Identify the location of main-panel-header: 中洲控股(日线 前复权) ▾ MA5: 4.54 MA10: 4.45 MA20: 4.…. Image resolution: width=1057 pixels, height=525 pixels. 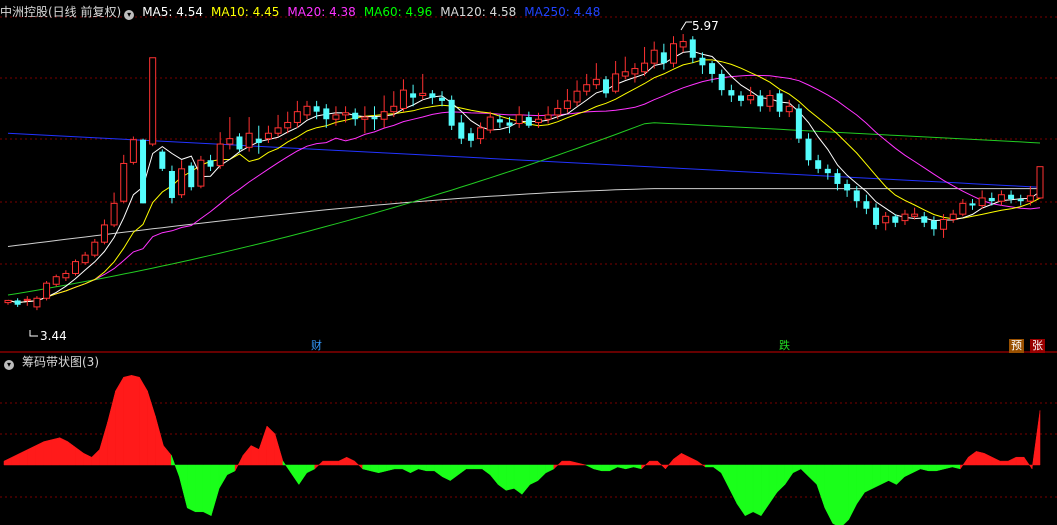
(304, 12).